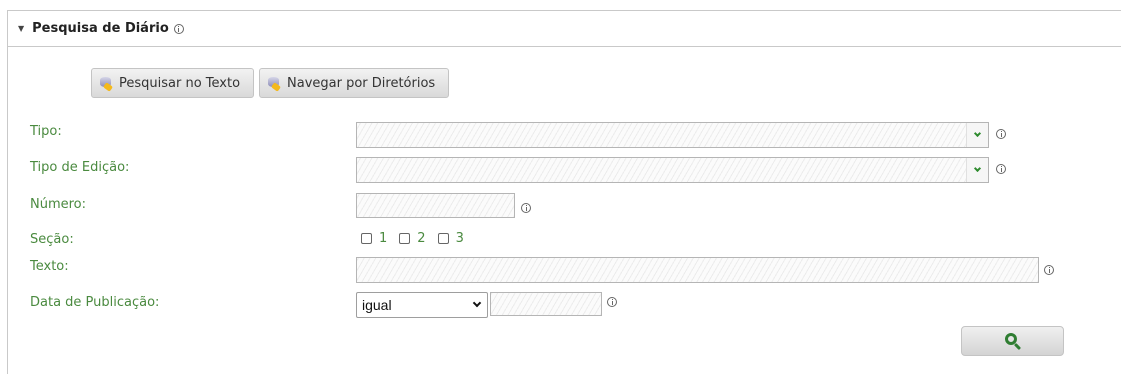 This screenshot has height=374, width=1121. I want to click on tipo-info-icon, so click(1001, 134).